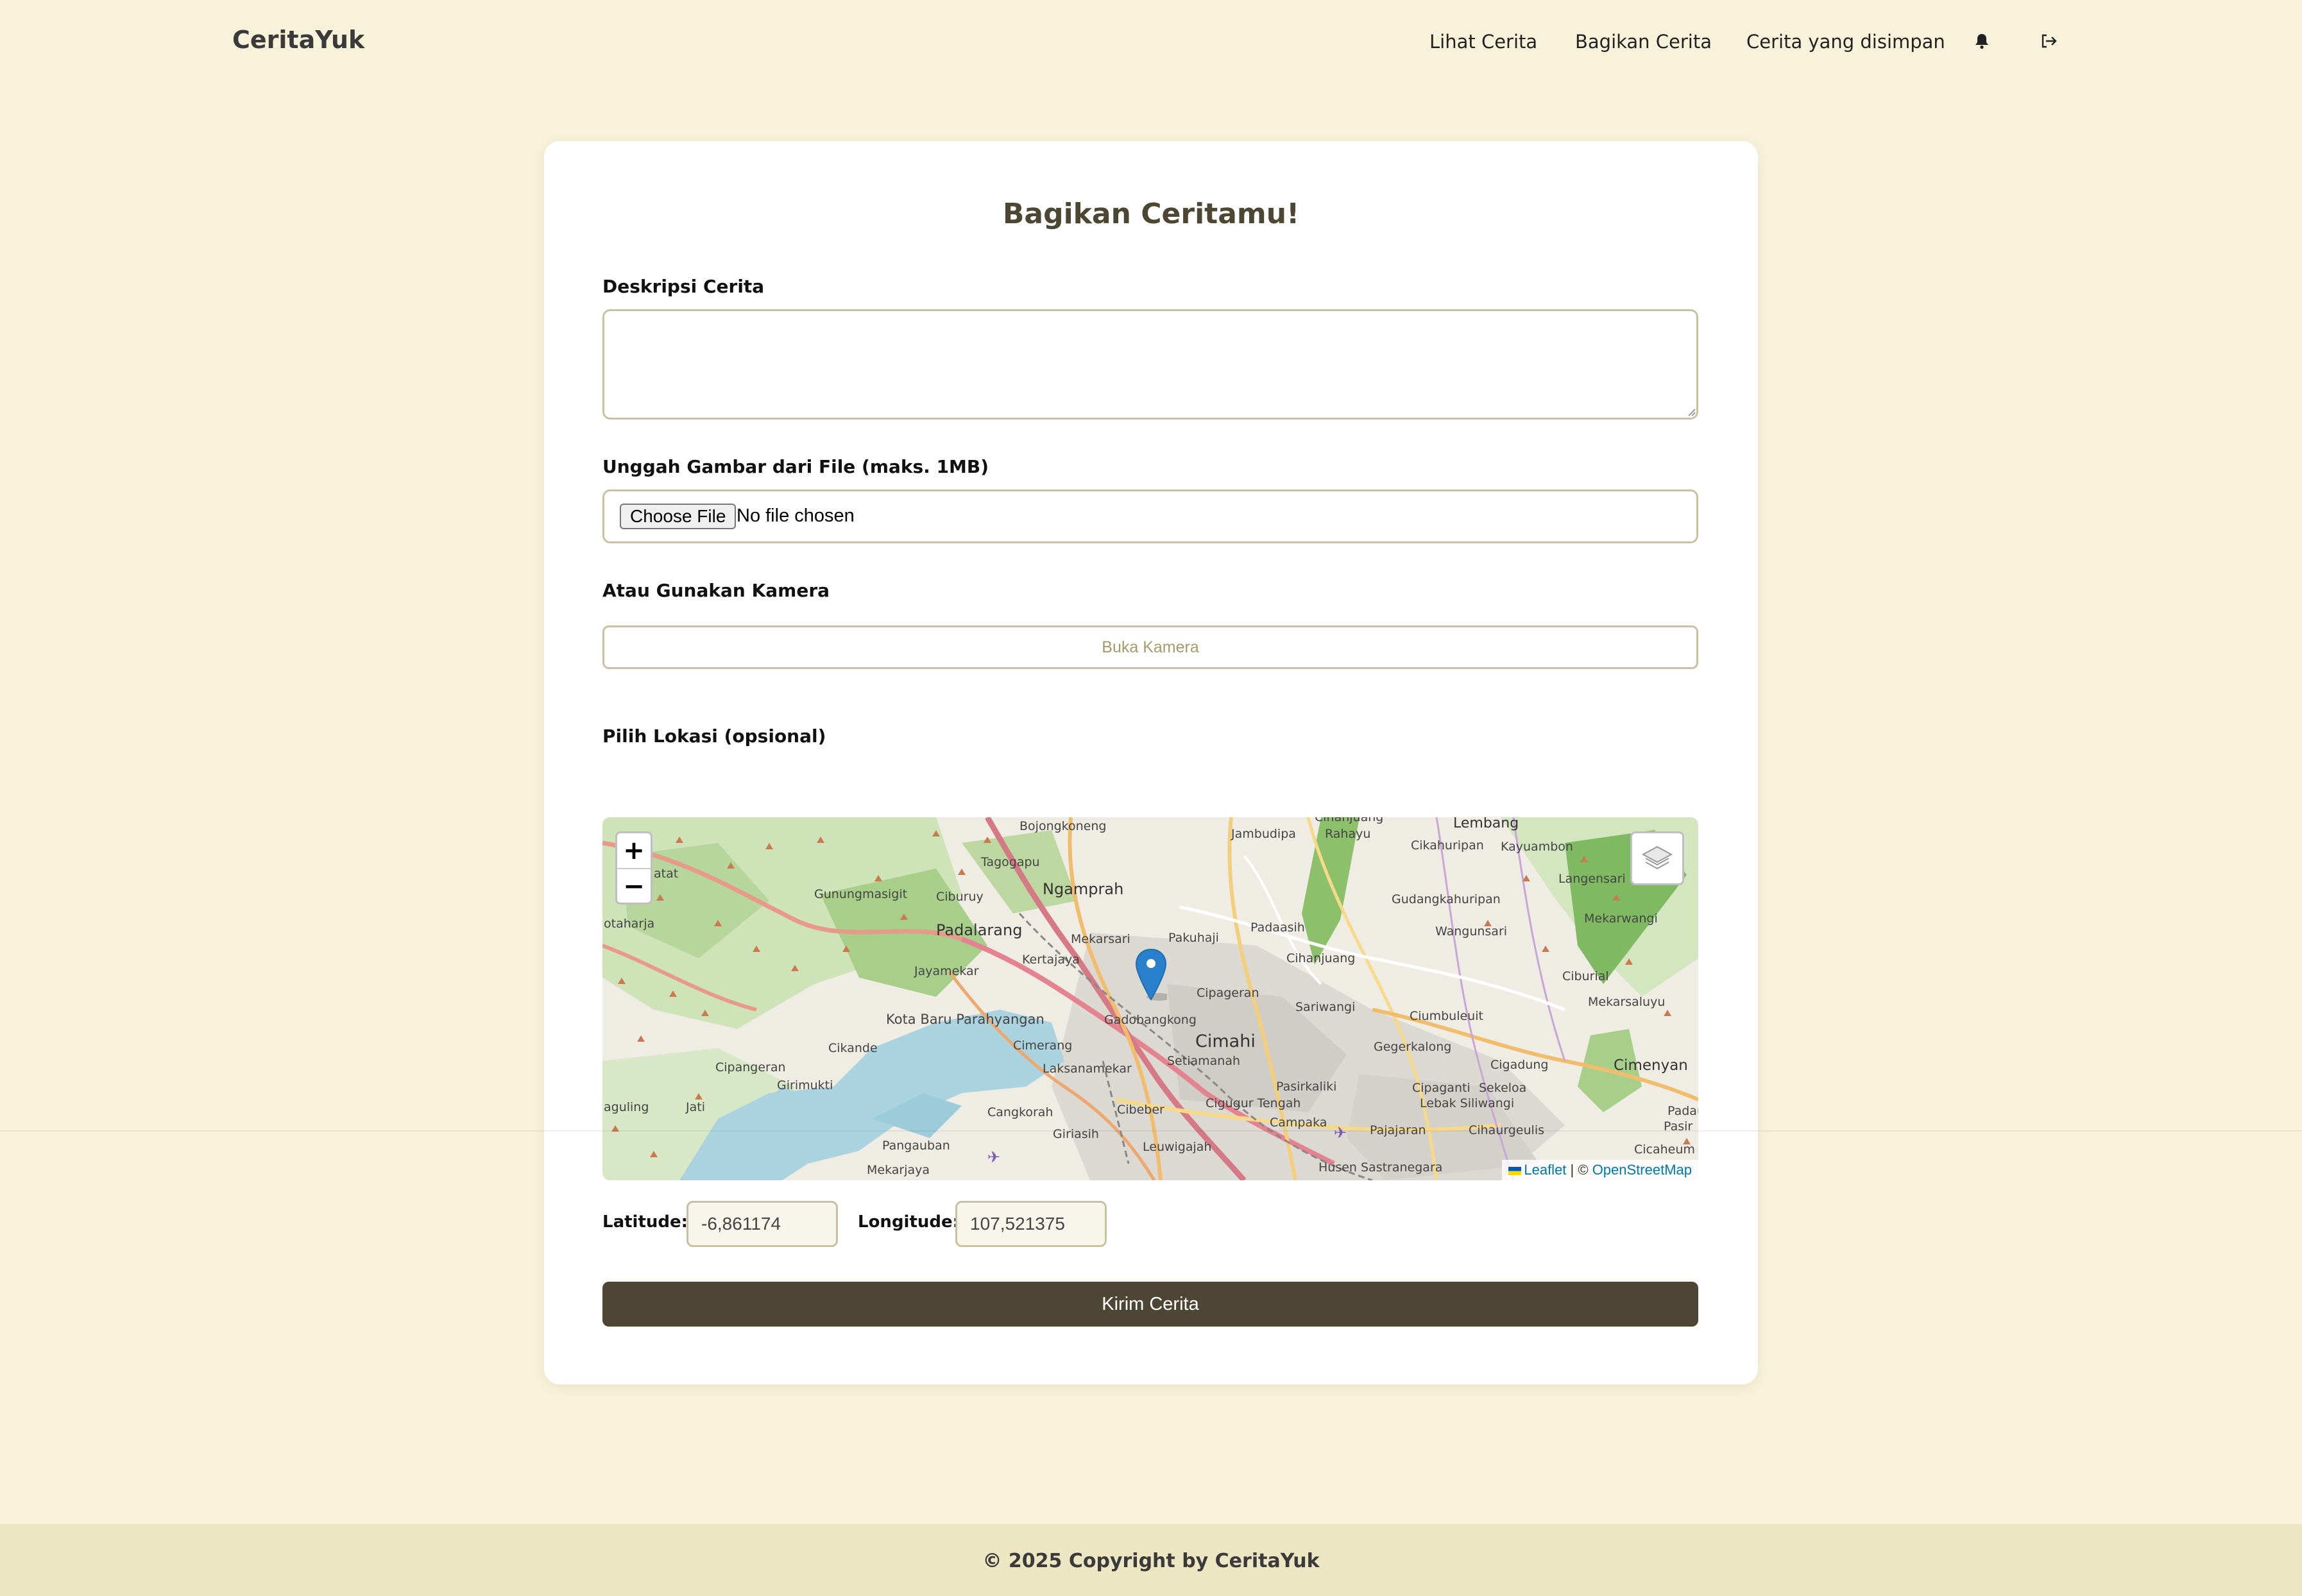  What do you see at coordinates (965, 1020) in the screenshot?
I see `map-label: Kota Baru Parahyangan` at bounding box center [965, 1020].